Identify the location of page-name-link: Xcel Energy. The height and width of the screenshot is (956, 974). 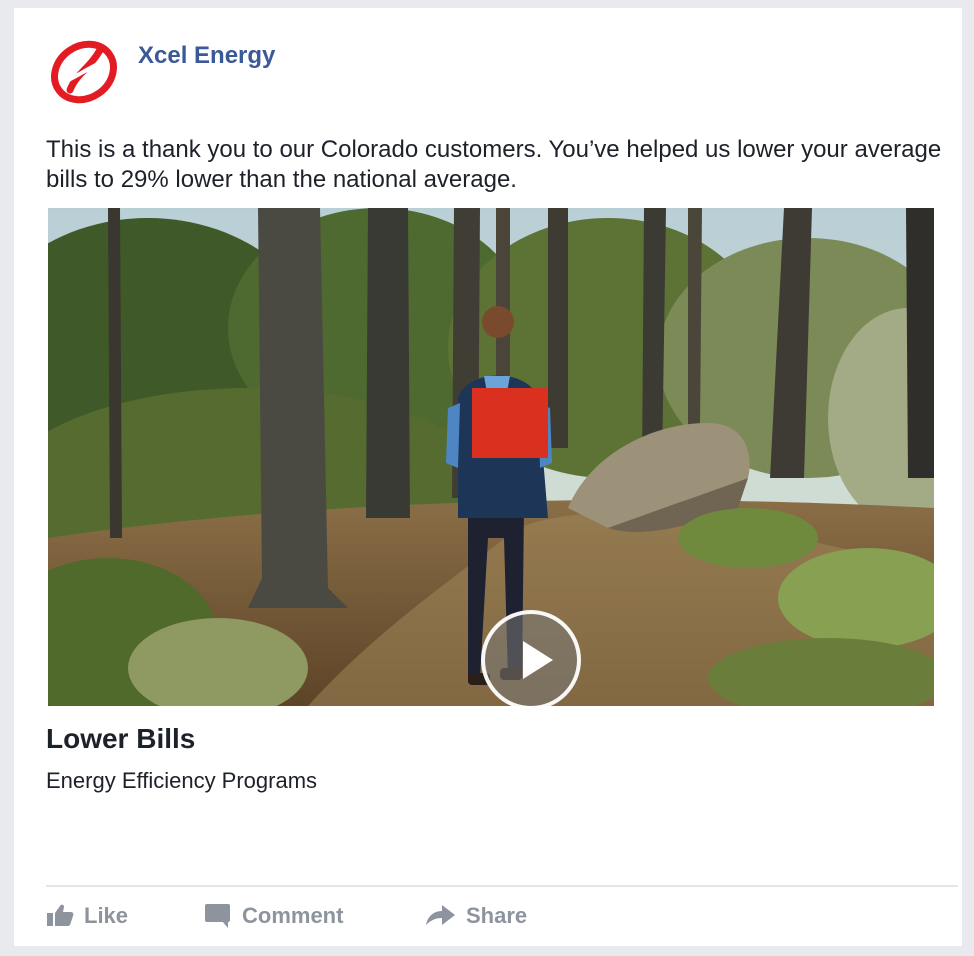
(206, 56).